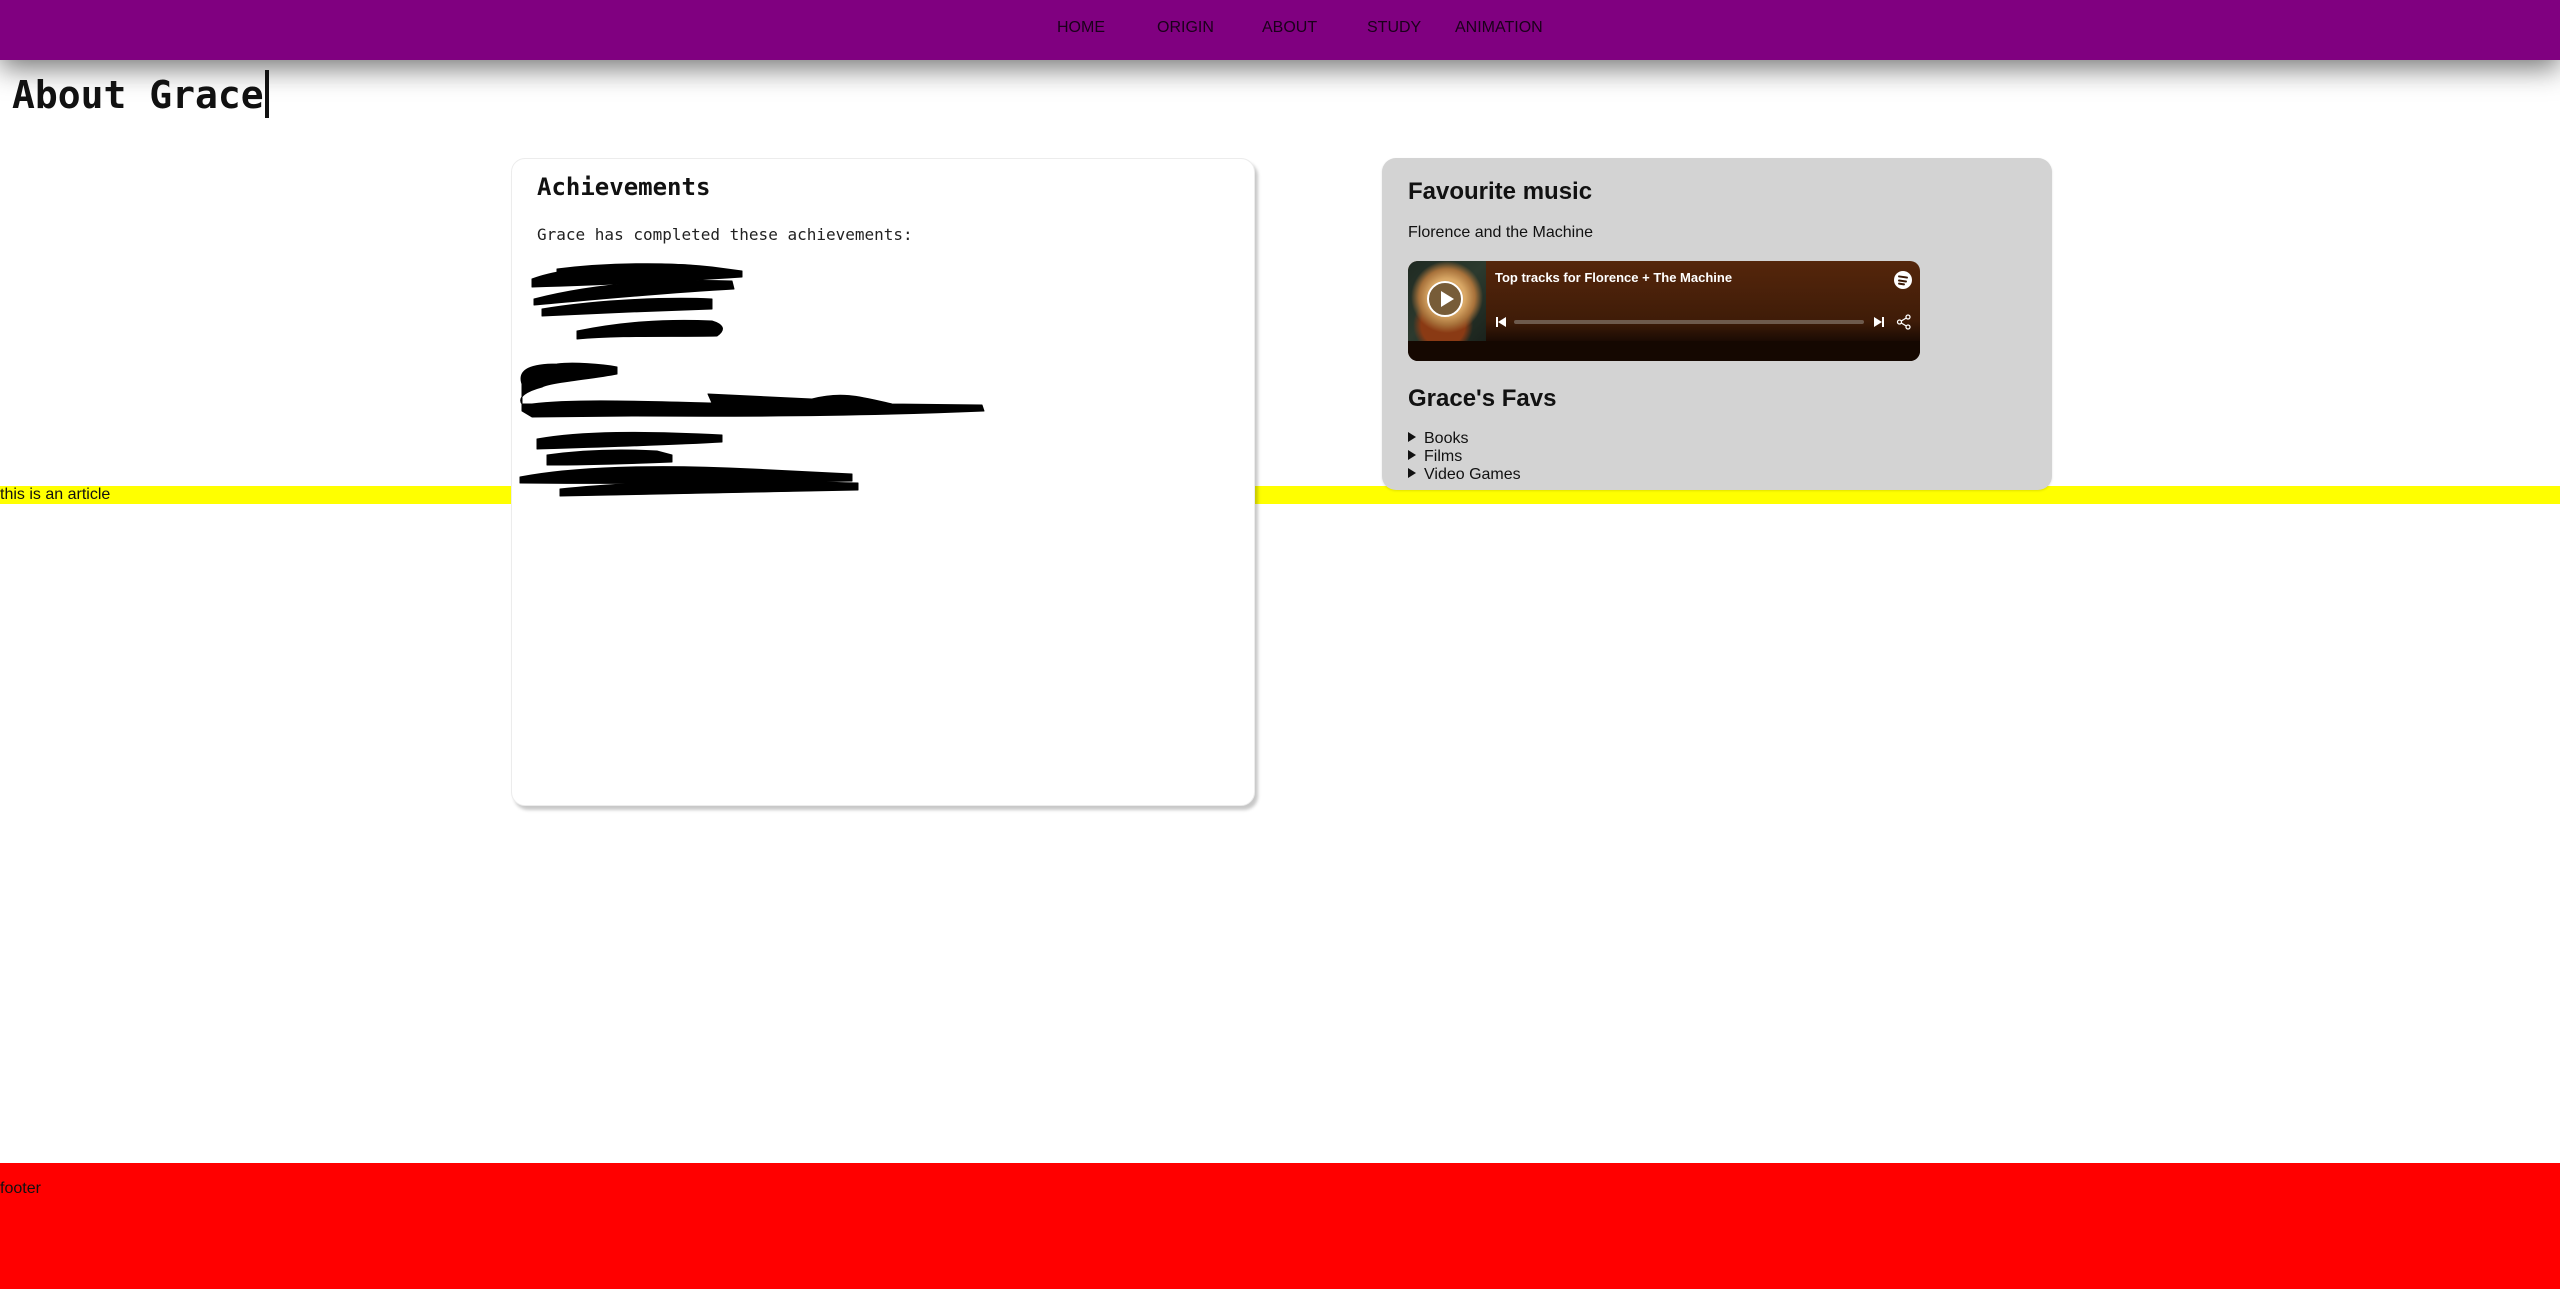 Image resolution: width=2560 pixels, height=1289 pixels. Describe the element at coordinates (1501, 322) in the screenshot. I see `skip-previous-icon` at that location.